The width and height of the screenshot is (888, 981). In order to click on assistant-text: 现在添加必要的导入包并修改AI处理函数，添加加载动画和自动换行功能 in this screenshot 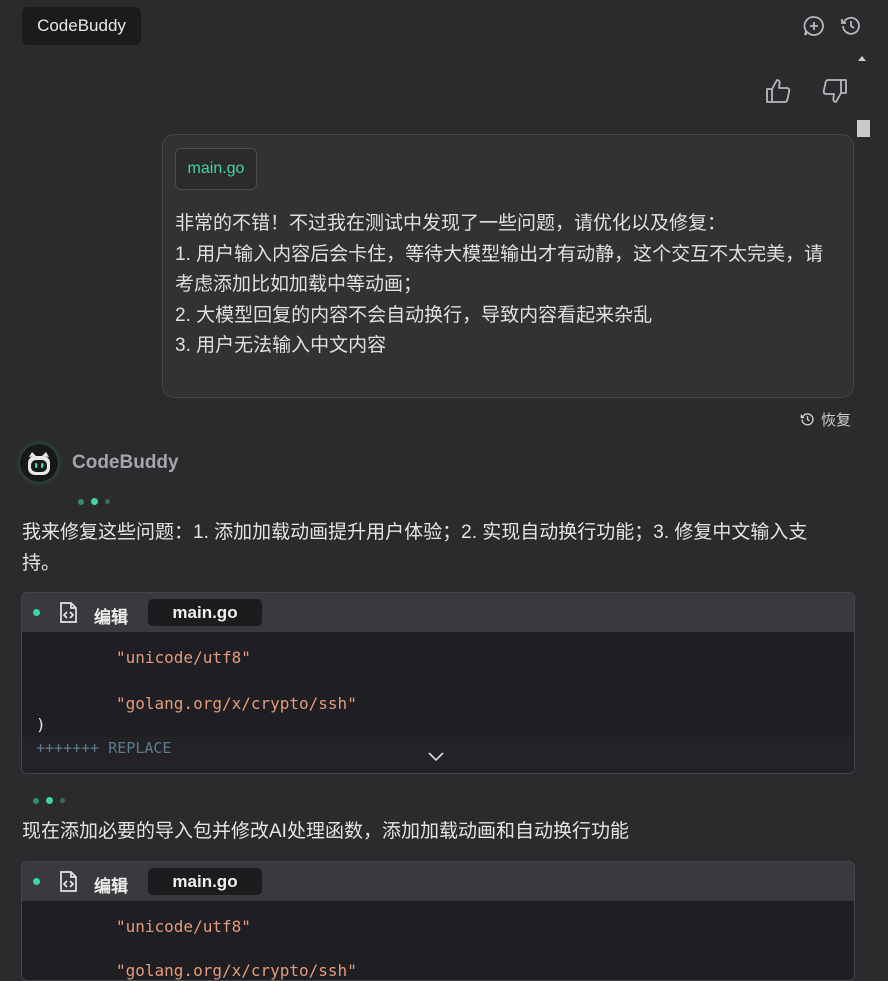, I will do `click(325, 831)`.